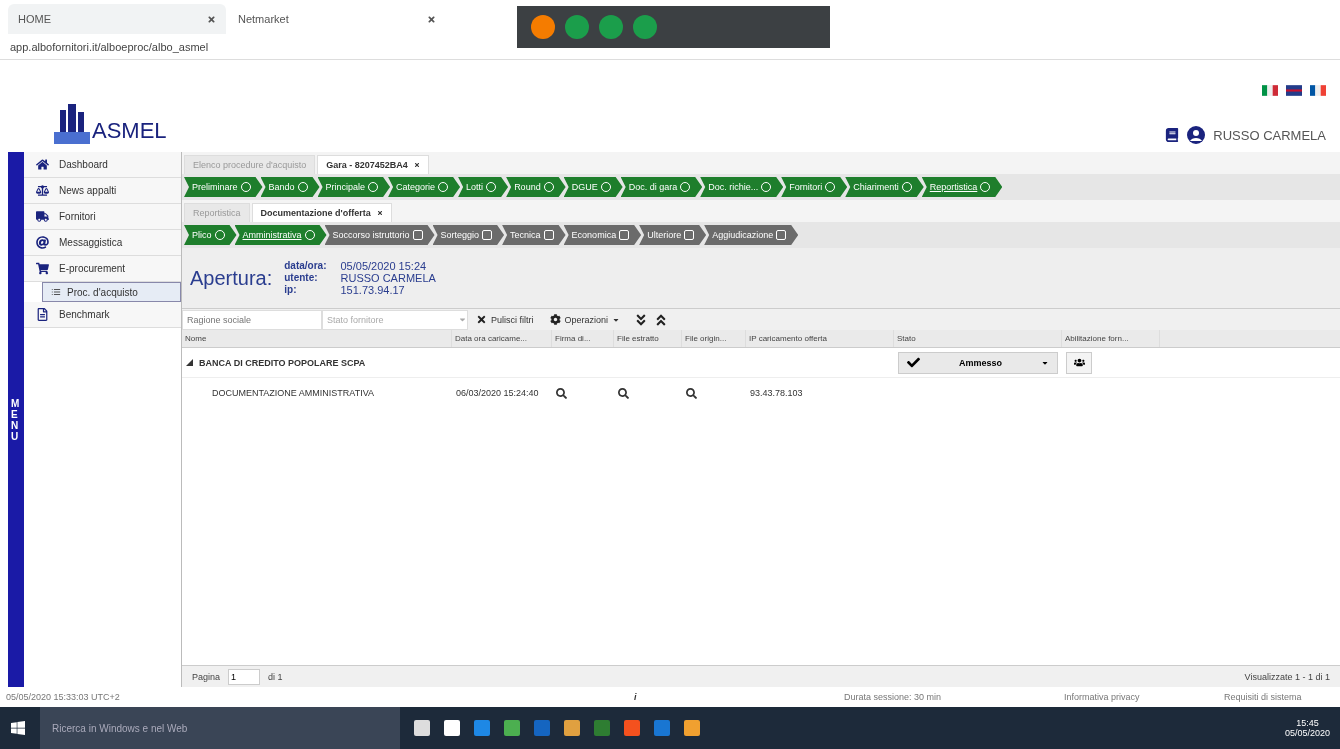  Describe the element at coordinates (102, 315) in the screenshot. I see `sidebar-item: Benchmark` at that location.